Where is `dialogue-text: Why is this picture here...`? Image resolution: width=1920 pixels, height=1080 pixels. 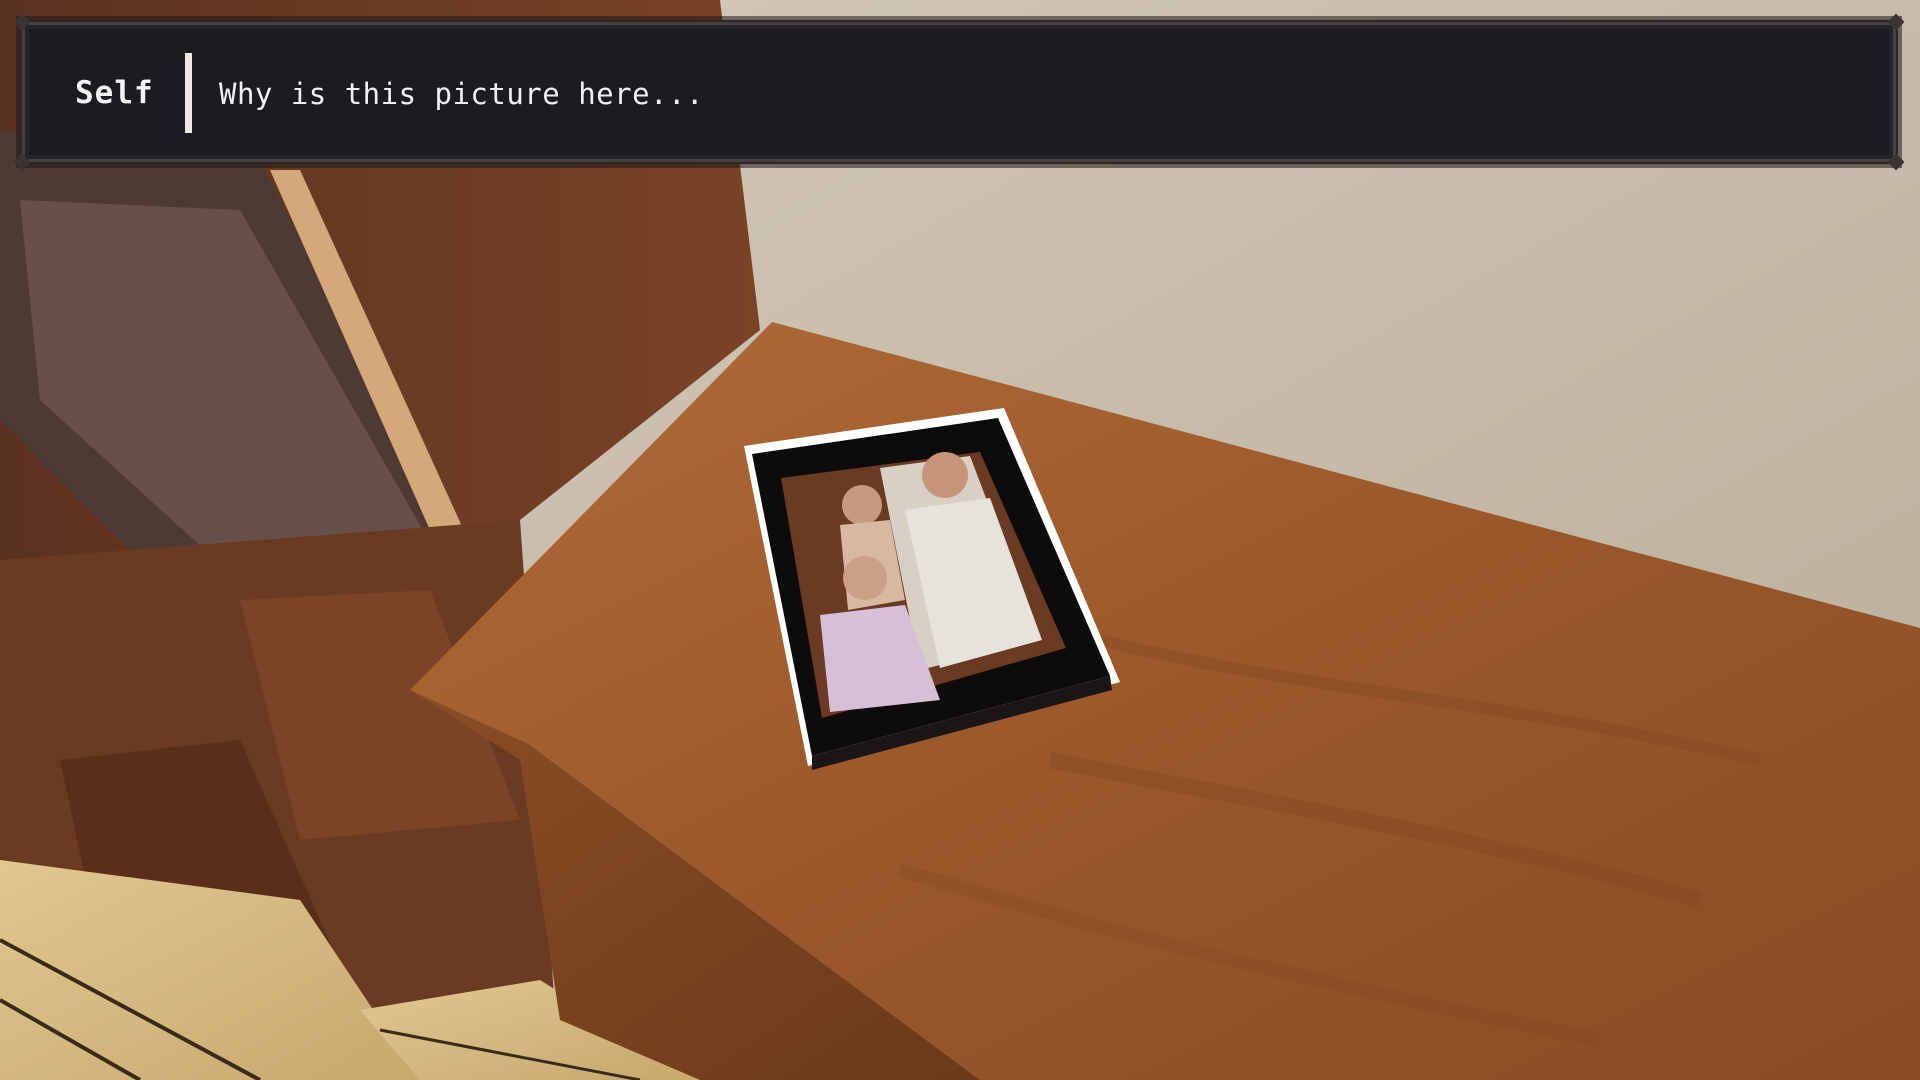 dialogue-text: Why is this picture here... is located at coordinates (461, 94).